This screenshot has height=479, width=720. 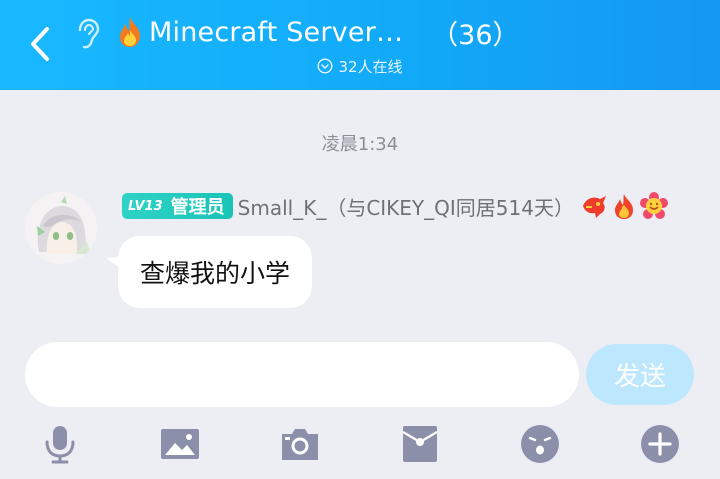 What do you see at coordinates (325, 66) in the screenshot?
I see `chevron-circle-icon` at bounding box center [325, 66].